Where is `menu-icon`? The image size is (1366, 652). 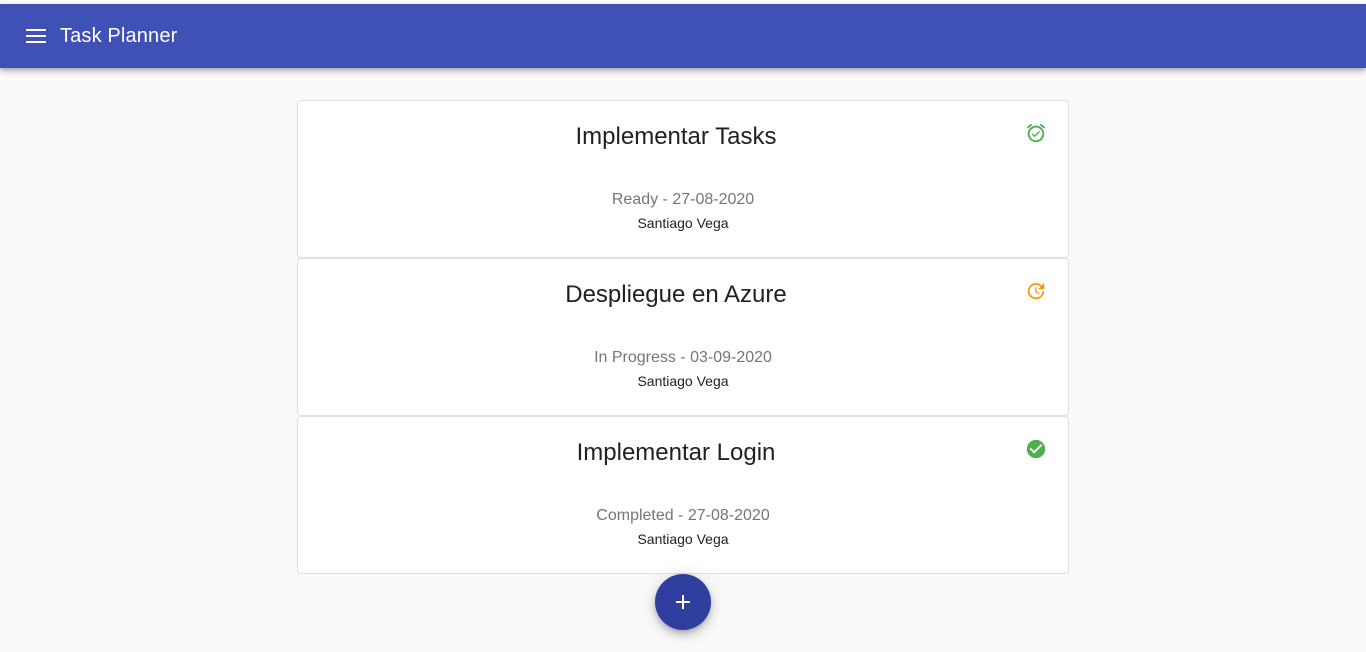 menu-icon is located at coordinates (36, 36).